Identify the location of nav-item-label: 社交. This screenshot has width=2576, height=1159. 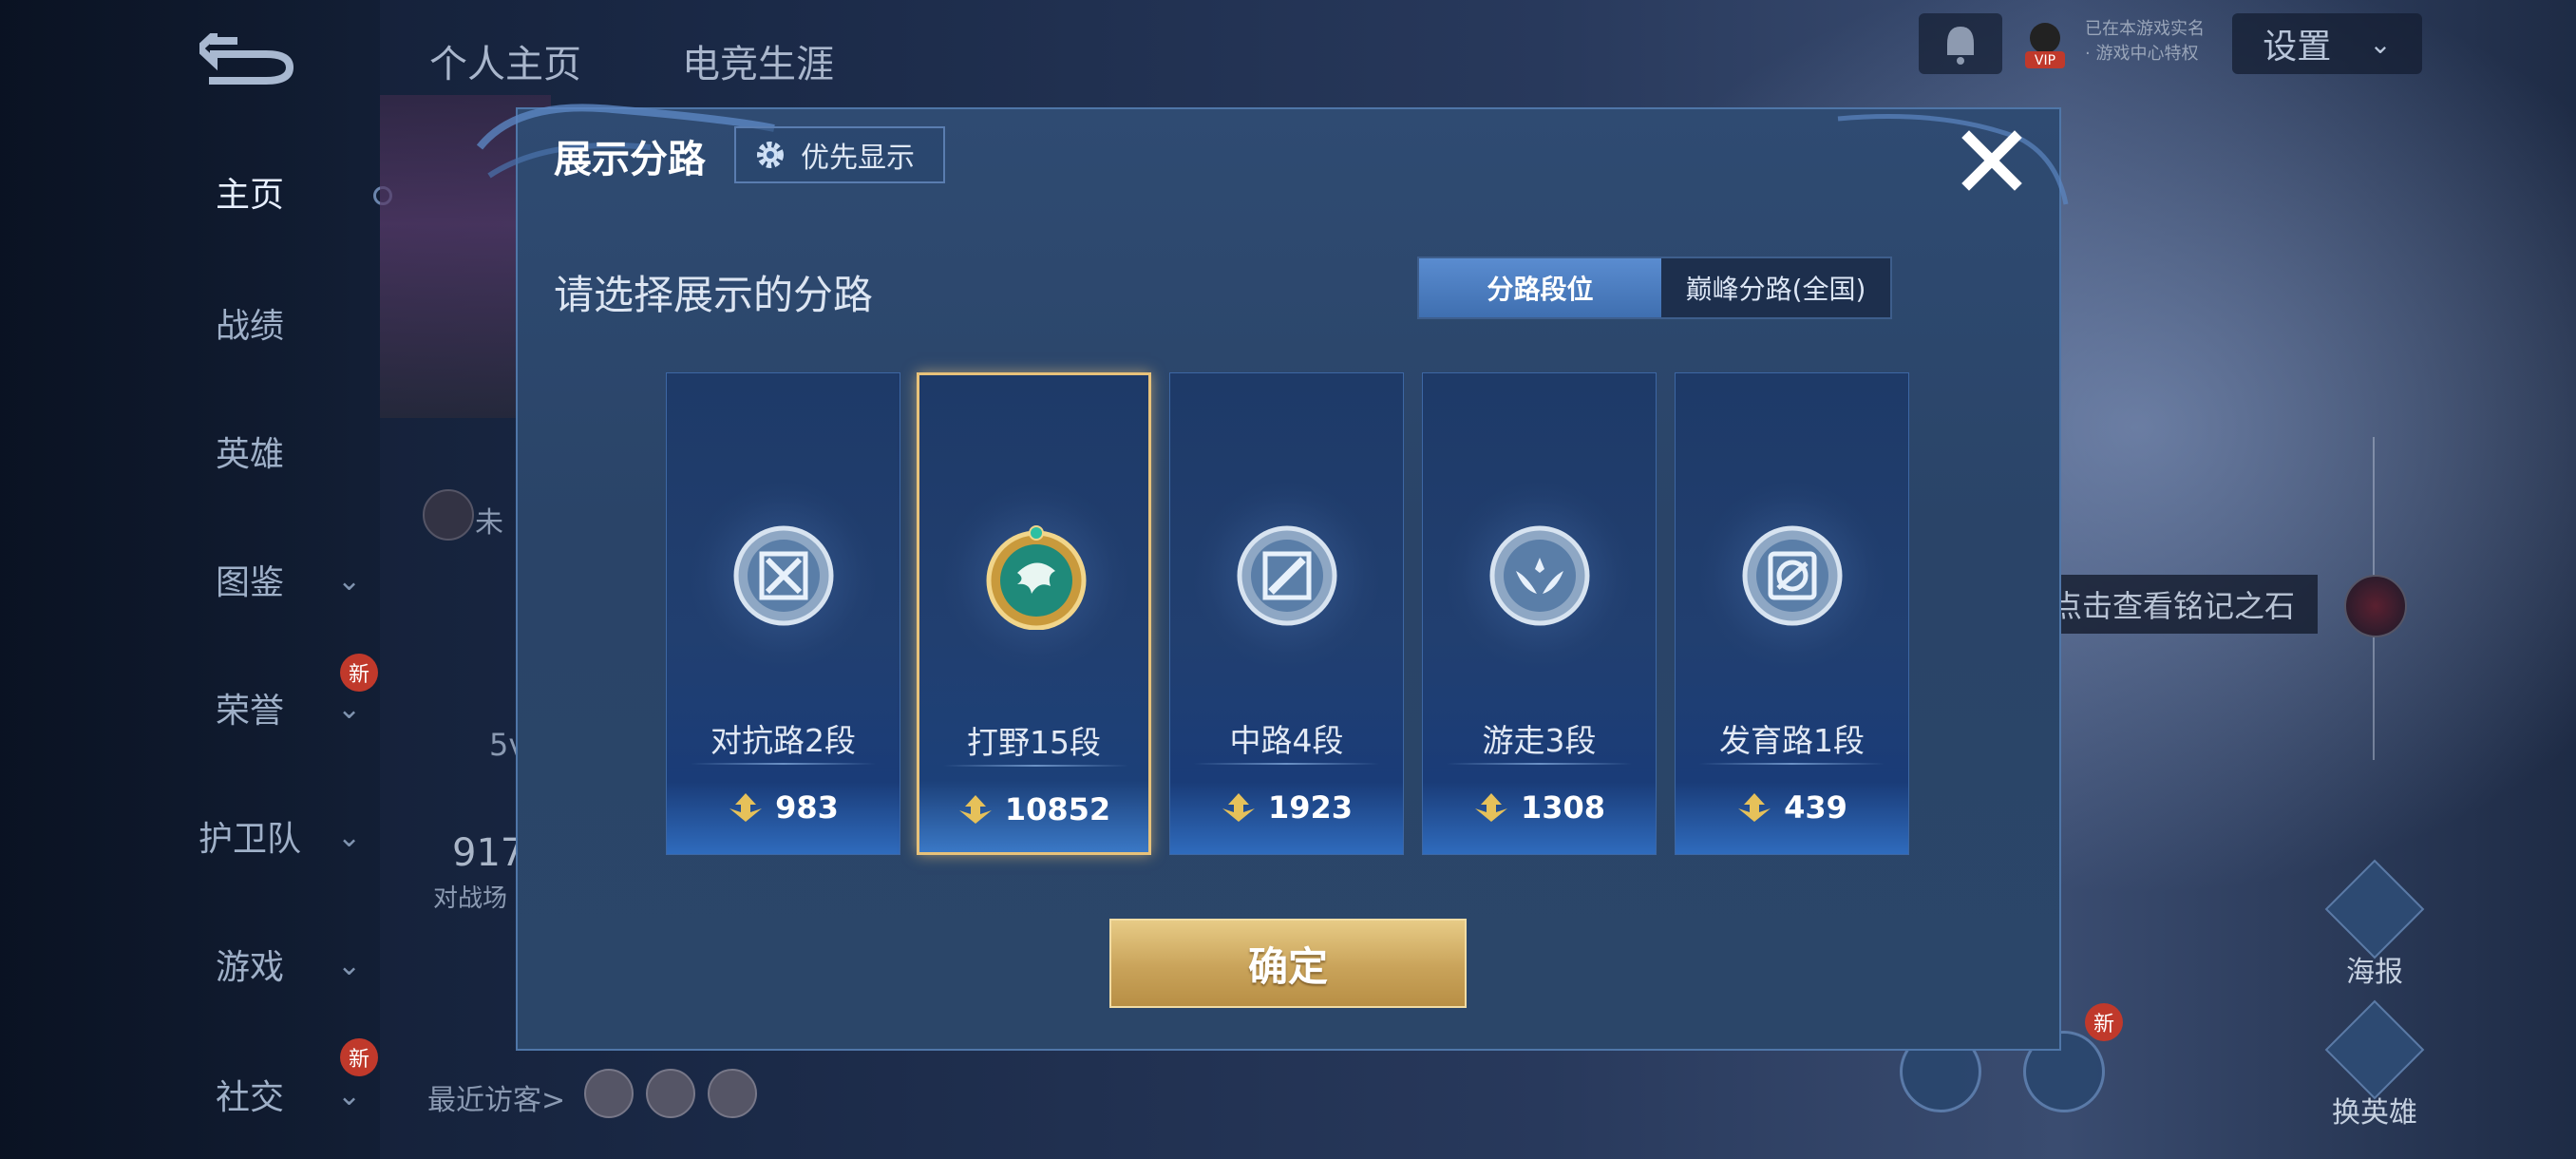
(249, 1097).